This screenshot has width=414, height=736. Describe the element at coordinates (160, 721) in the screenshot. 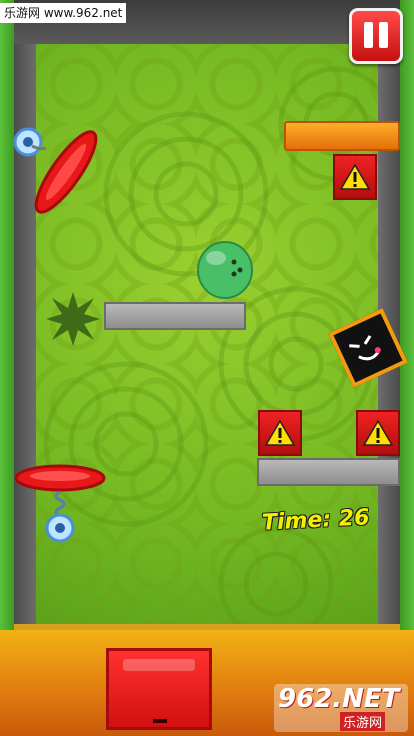

I see `bucket-slot` at that location.